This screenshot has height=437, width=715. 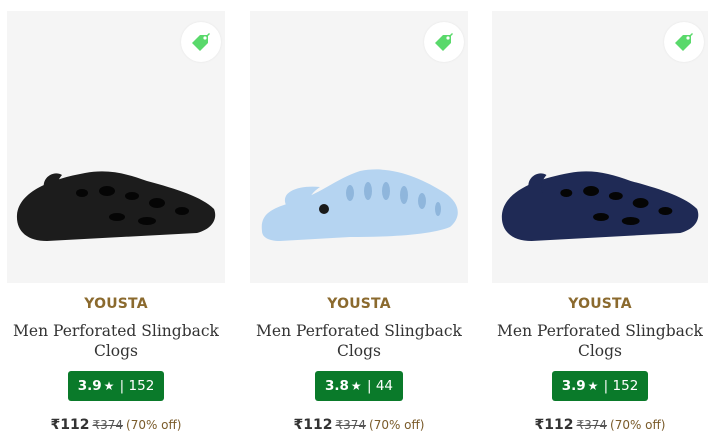 I want to click on rating-count: 44, so click(x=384, y=386).